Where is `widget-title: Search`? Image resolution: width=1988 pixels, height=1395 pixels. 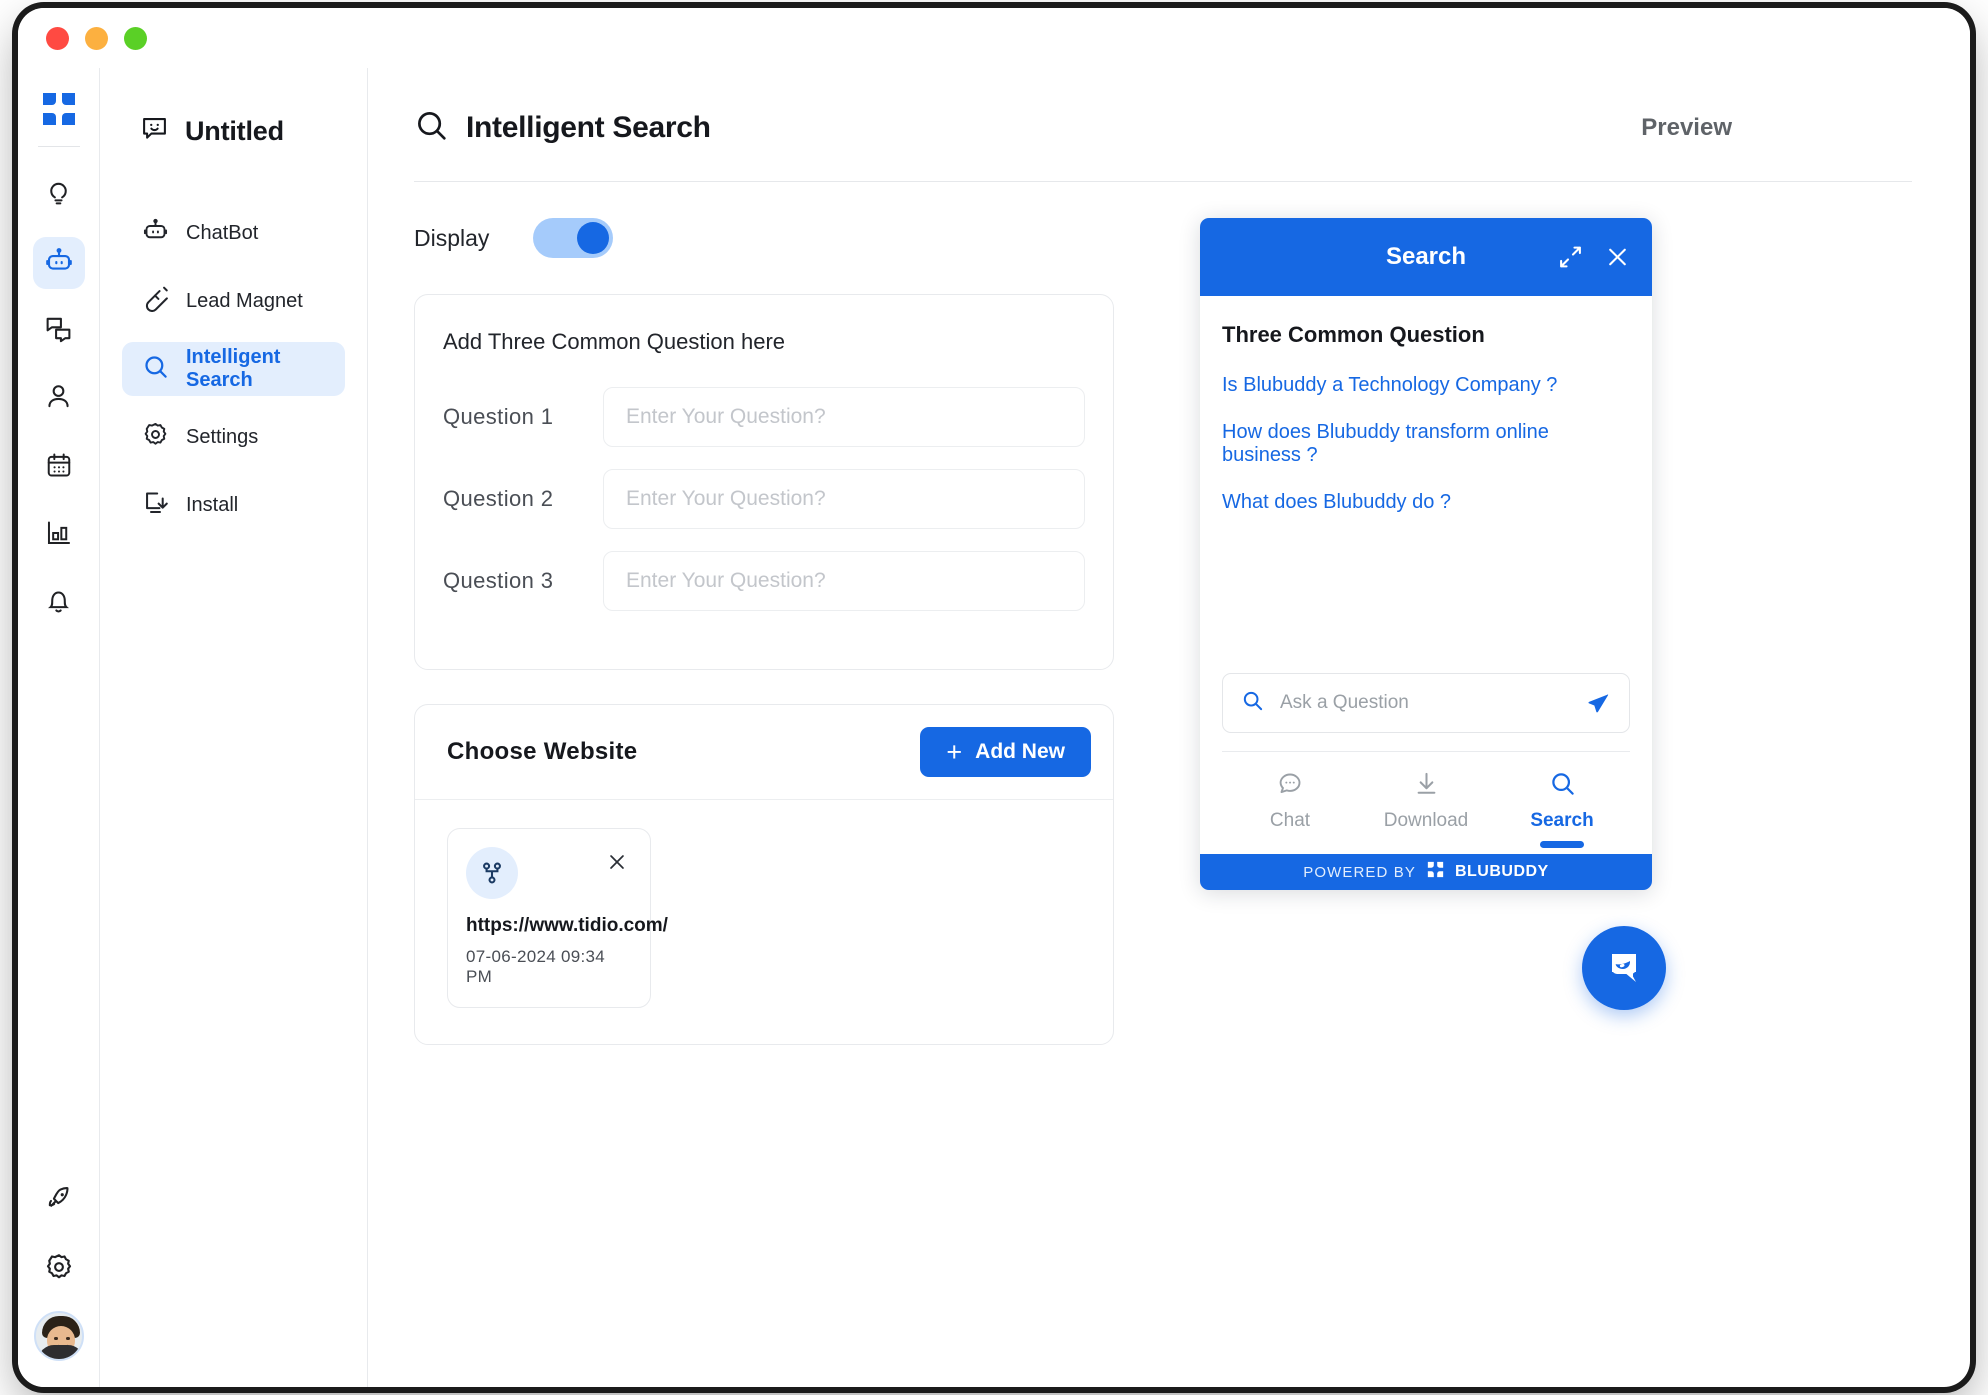 widget-title: Search is located at coordinates (1426, 256).